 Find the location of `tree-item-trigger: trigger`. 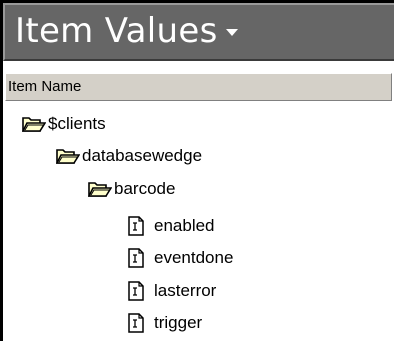

tree-item-trigger: trigger is located at coordinates (164, 323).